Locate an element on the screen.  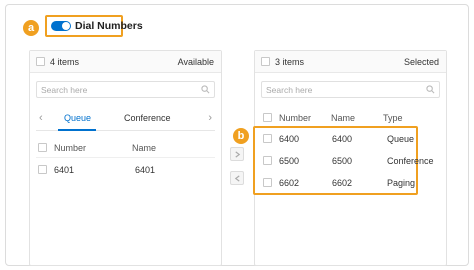
available-title: Available is located at coordinates (195, 62).